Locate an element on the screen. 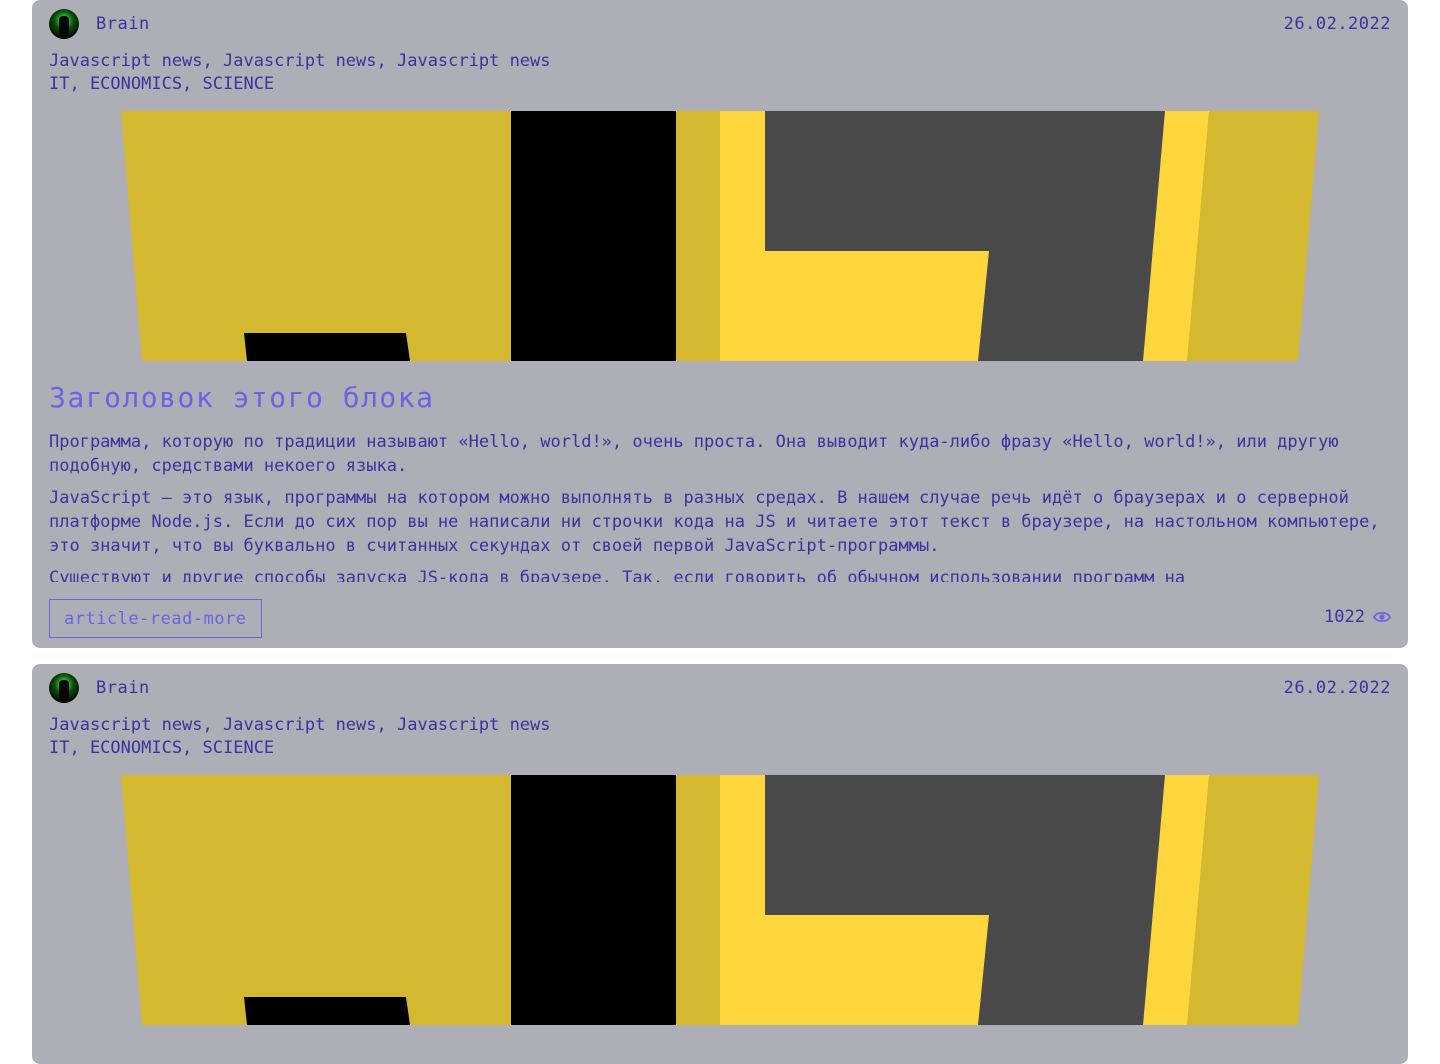 This screenshot has width=1440, height=1064. read-more-button: article-read-more is located at coordinates (155, 618).